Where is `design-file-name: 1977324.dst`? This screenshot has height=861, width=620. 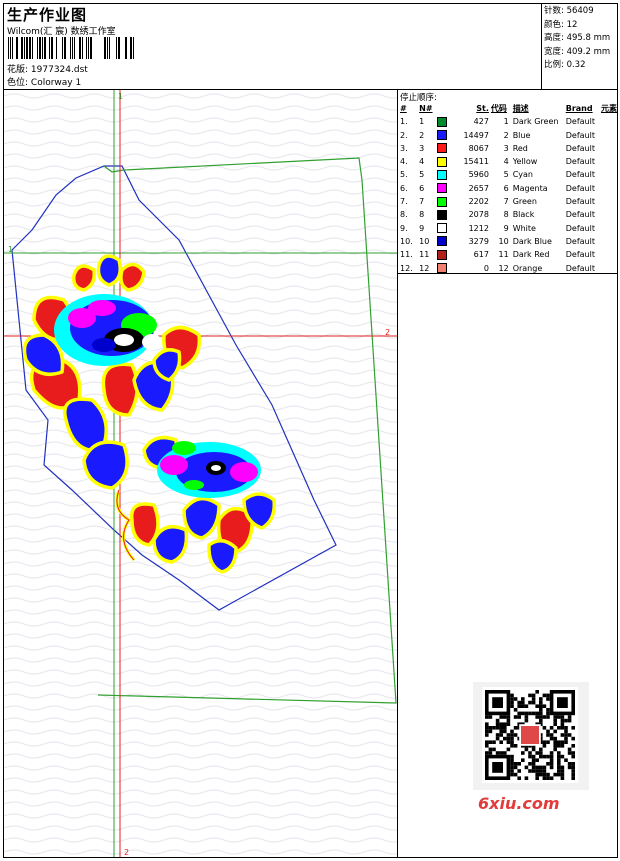
design-file-name: 1977324.dst is located at coordinates (59, 70).